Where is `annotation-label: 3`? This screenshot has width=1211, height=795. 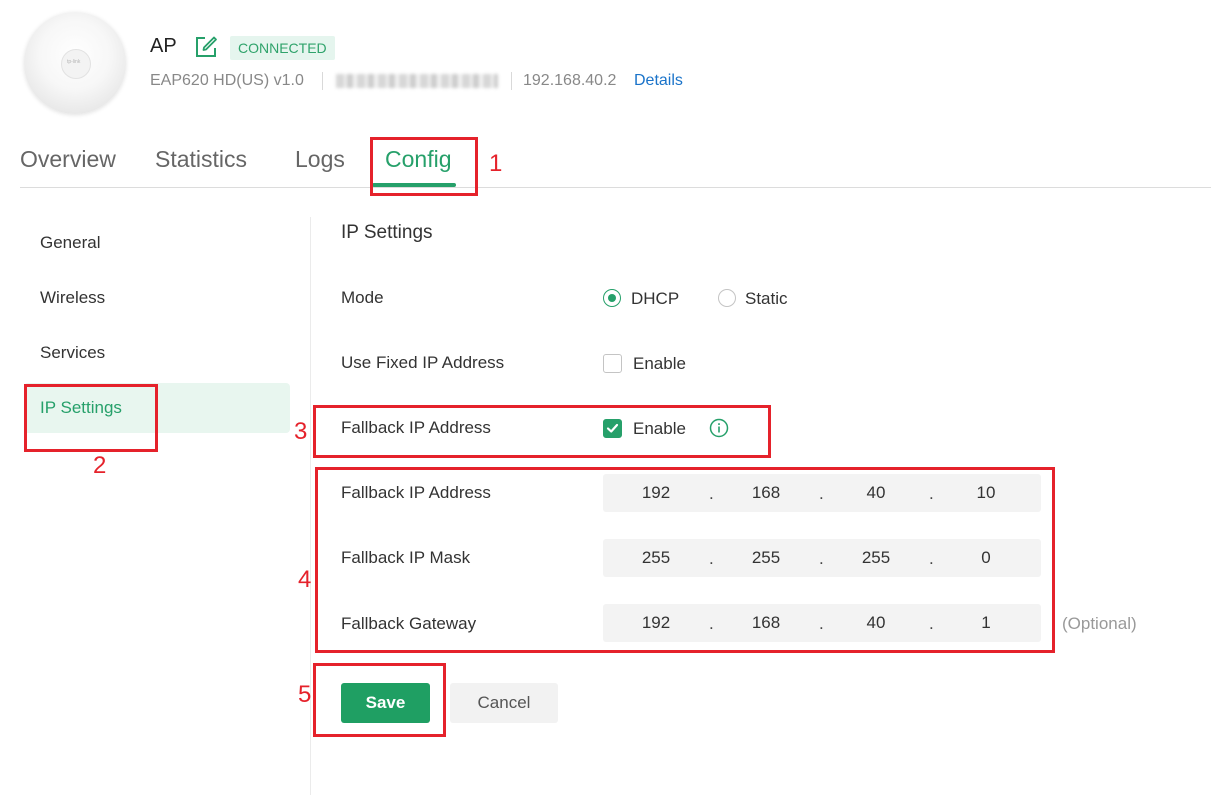
annotation-label: 3 is located at coordinates (301, 431).